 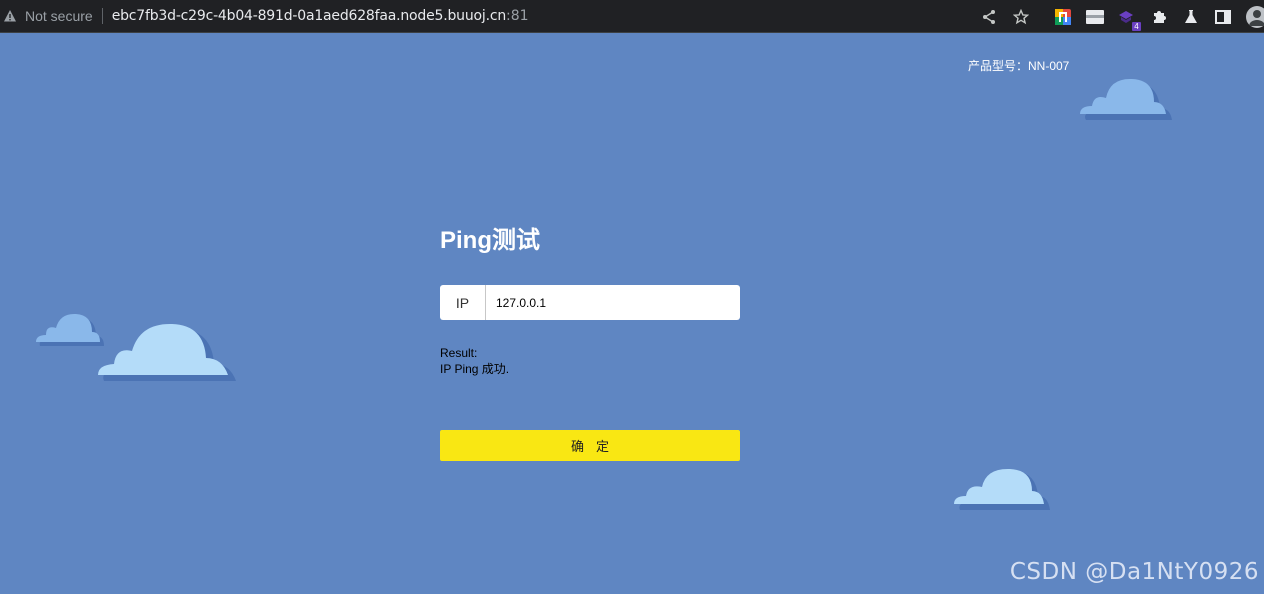 I want to click on security-label: Not secure, so click(x=59, y=16).